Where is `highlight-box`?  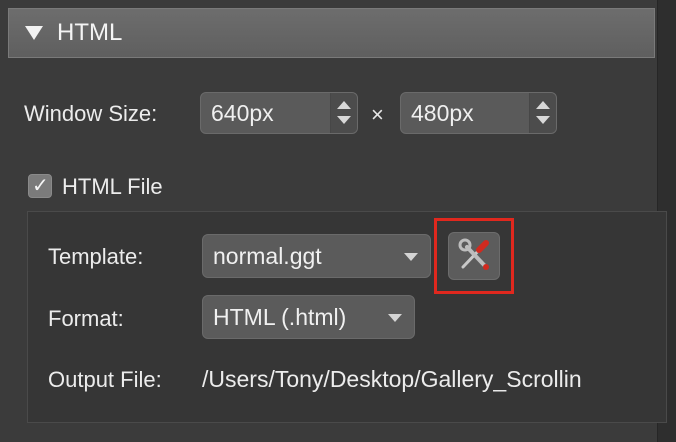
highlight-box is located at coordinates (474, 256).